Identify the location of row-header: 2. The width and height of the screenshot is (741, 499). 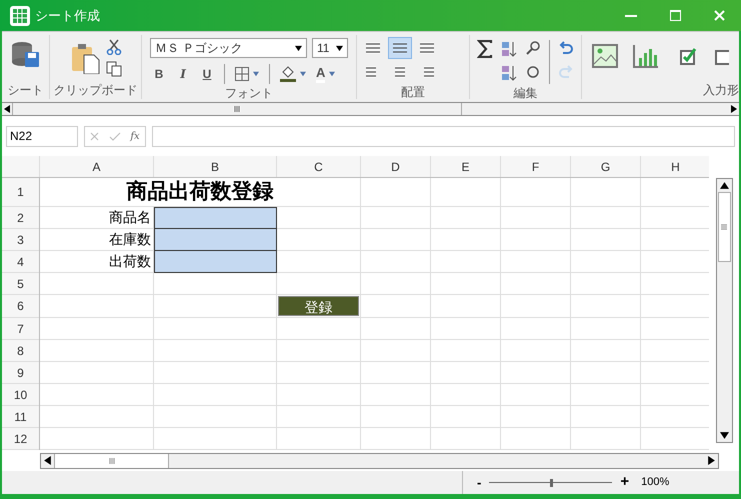
(20, 218).